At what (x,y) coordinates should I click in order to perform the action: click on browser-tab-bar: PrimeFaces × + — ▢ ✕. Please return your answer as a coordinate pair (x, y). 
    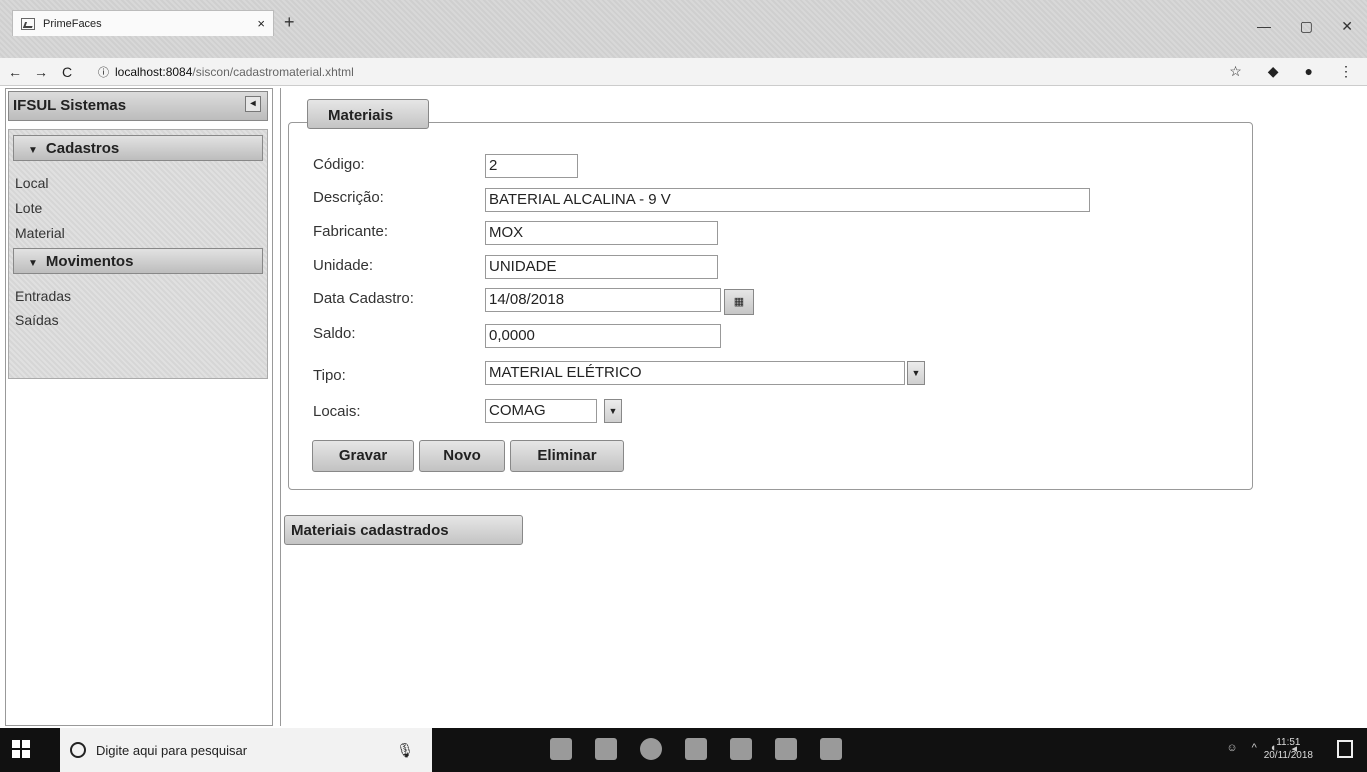
    Looking at the image, I should click on (683, 29).